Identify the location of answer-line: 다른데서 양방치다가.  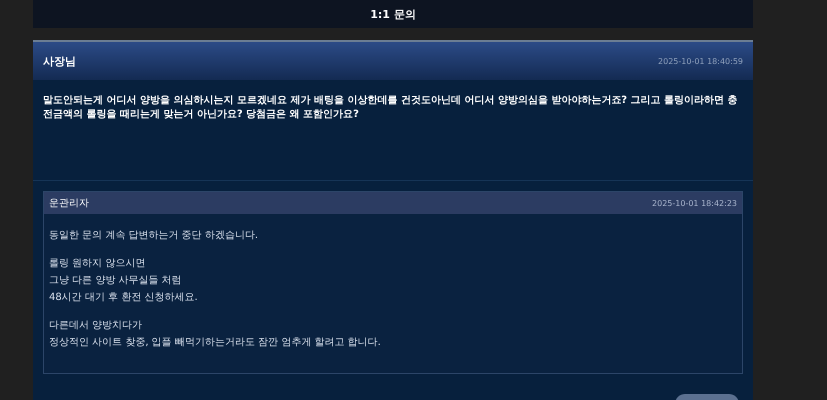
(96, 325).